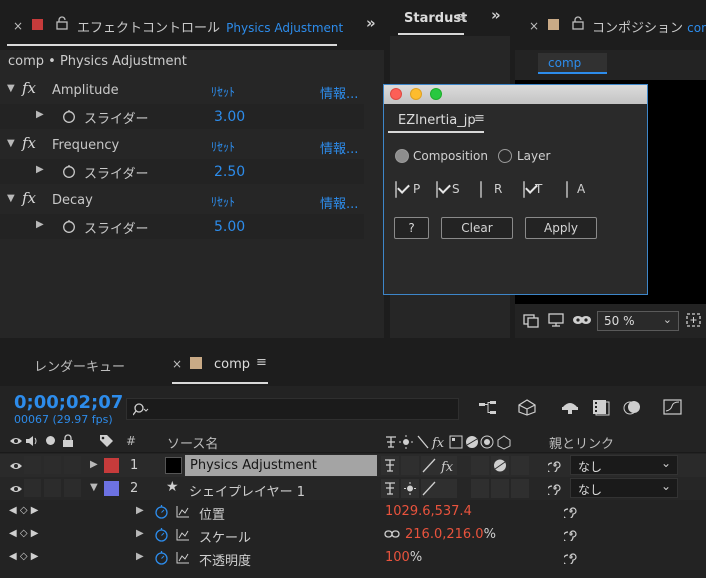  Describe the element at coordinates (531, 320) in the screenshot. I see `snapshot-icon` at that location.